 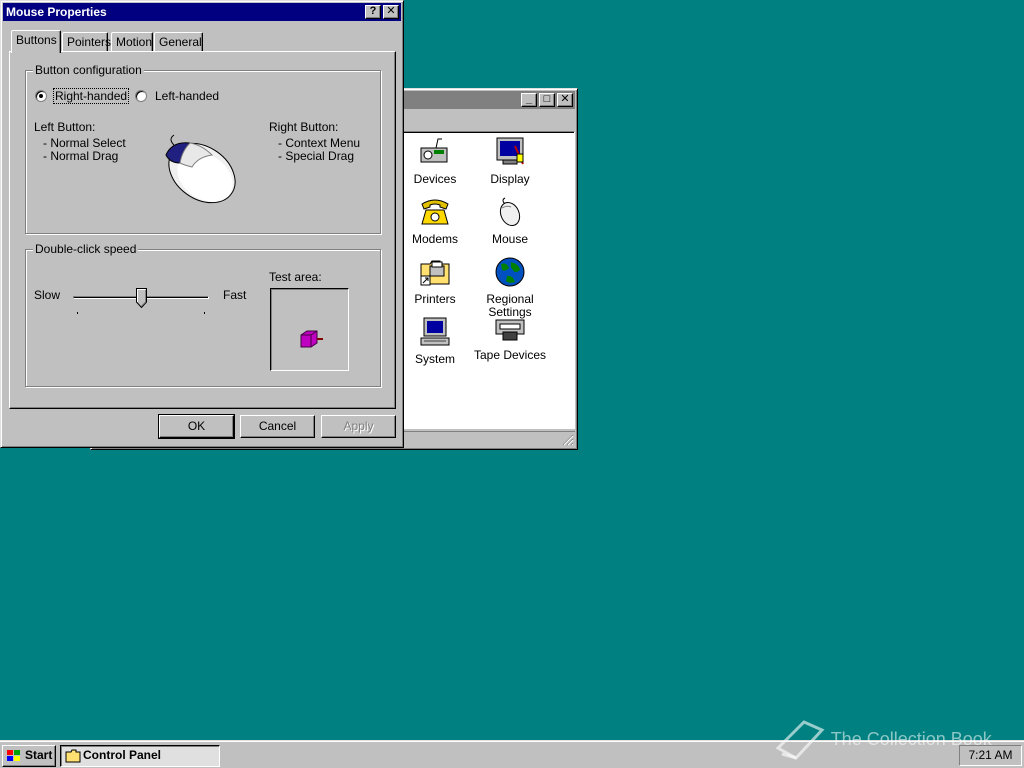 I want to click on globe-icon, so click(x=510, y=272).